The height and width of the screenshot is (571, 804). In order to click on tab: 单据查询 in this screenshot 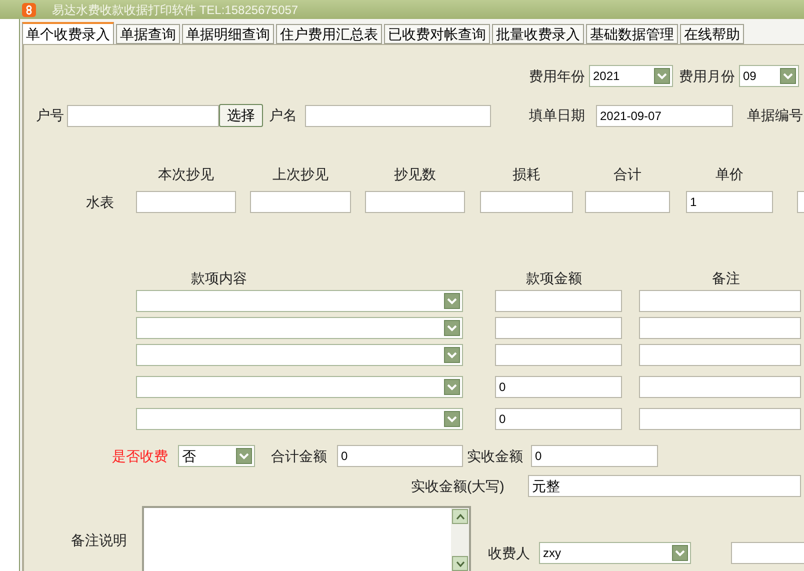, I will do `click(148, 34)`.